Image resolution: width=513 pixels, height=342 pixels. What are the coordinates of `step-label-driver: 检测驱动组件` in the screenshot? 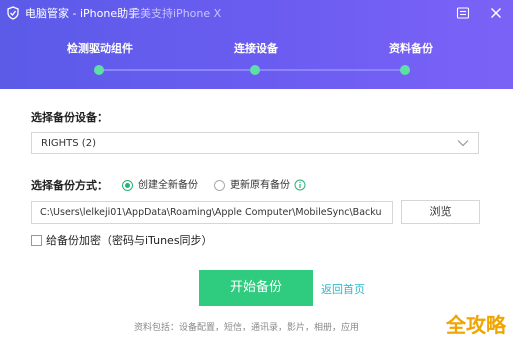 It's located at (100, 48).